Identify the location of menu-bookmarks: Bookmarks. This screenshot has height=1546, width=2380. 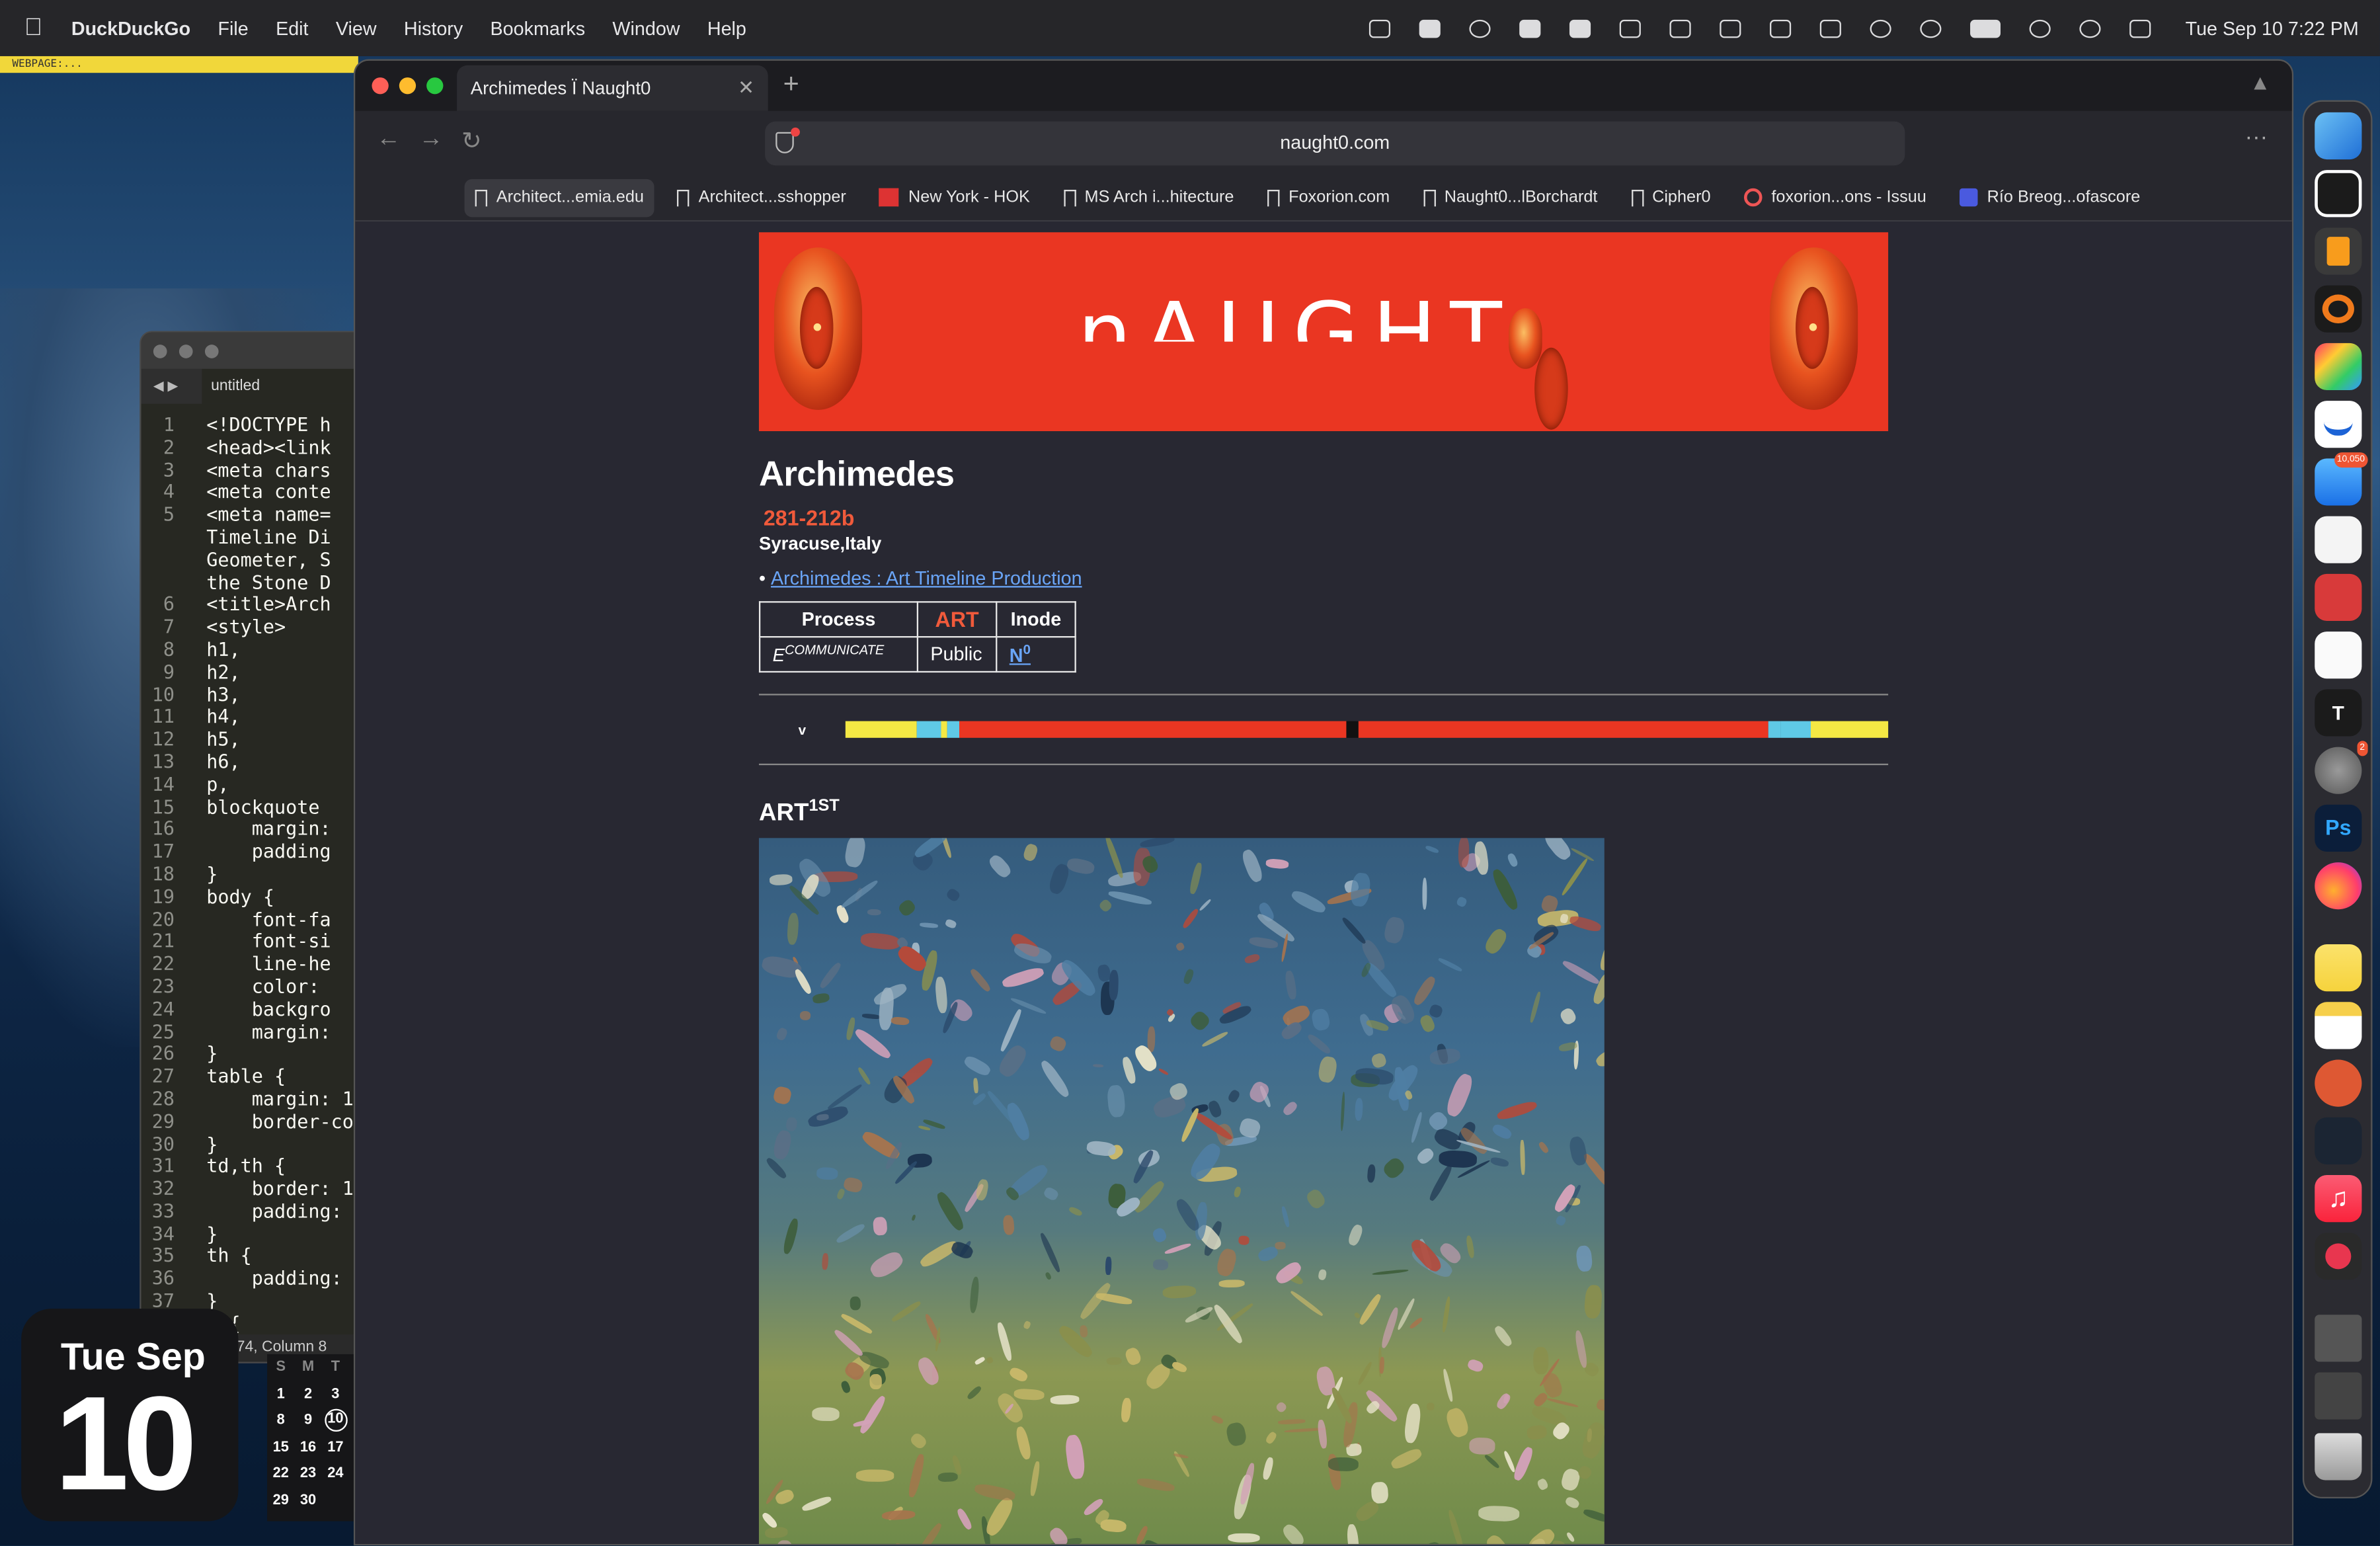
(538, 27).